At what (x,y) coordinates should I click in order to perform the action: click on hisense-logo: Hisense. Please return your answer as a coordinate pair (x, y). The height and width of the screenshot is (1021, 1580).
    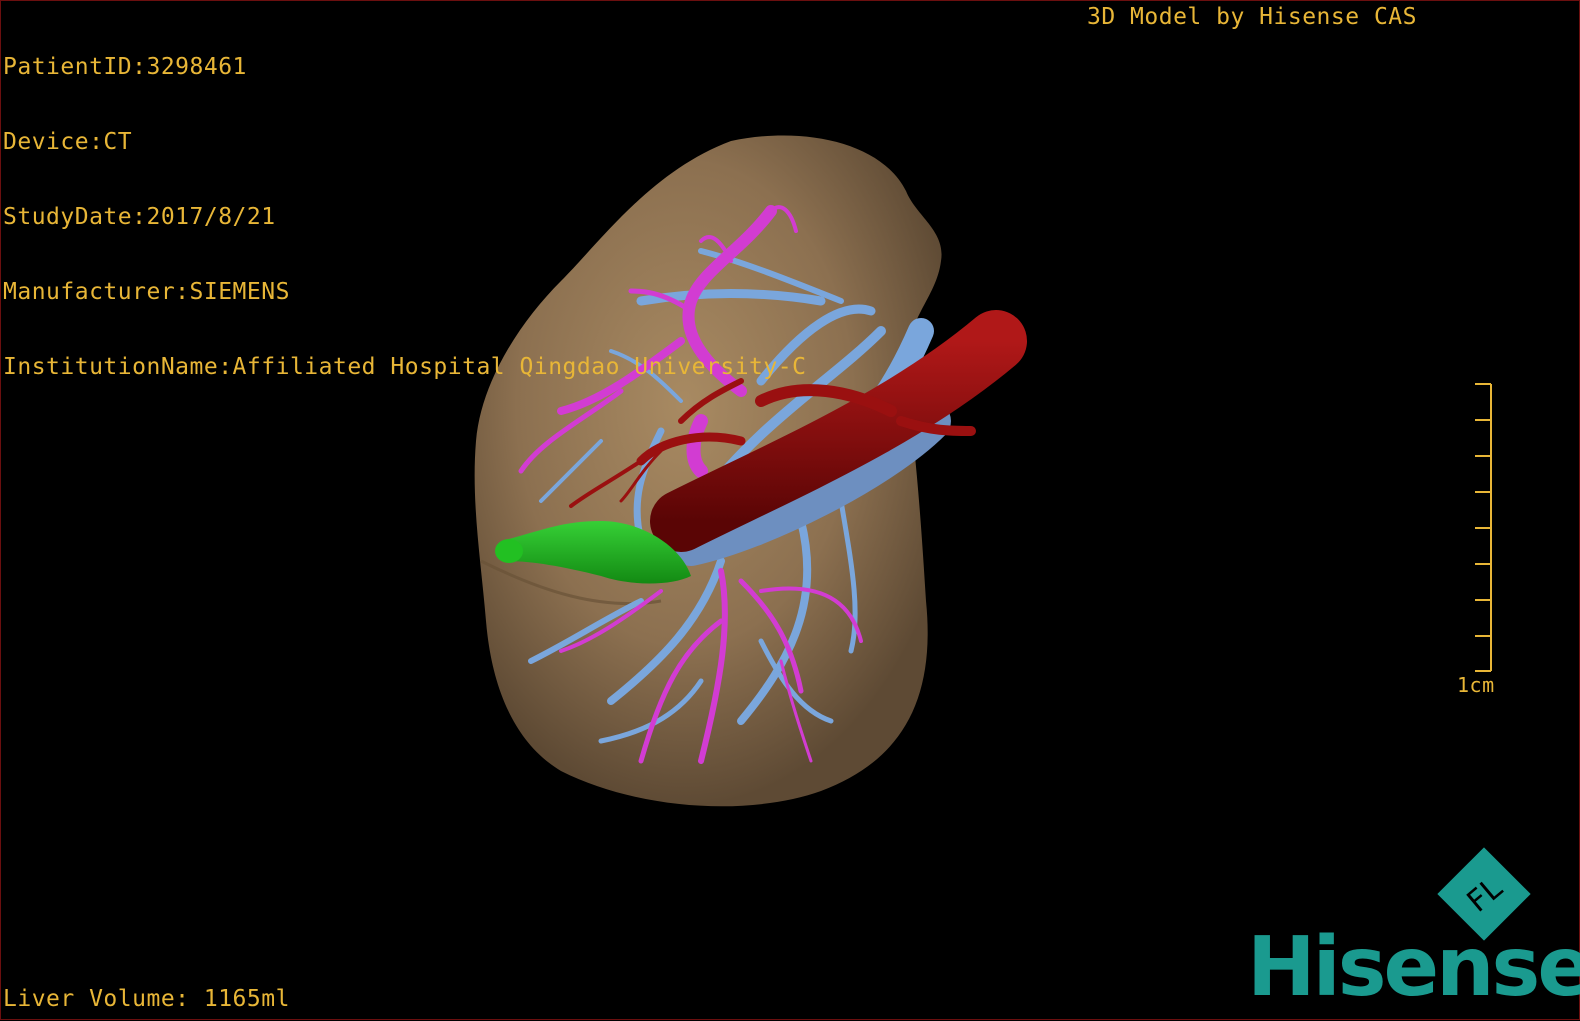
    Looking at the image, I should click on (1413, 967).